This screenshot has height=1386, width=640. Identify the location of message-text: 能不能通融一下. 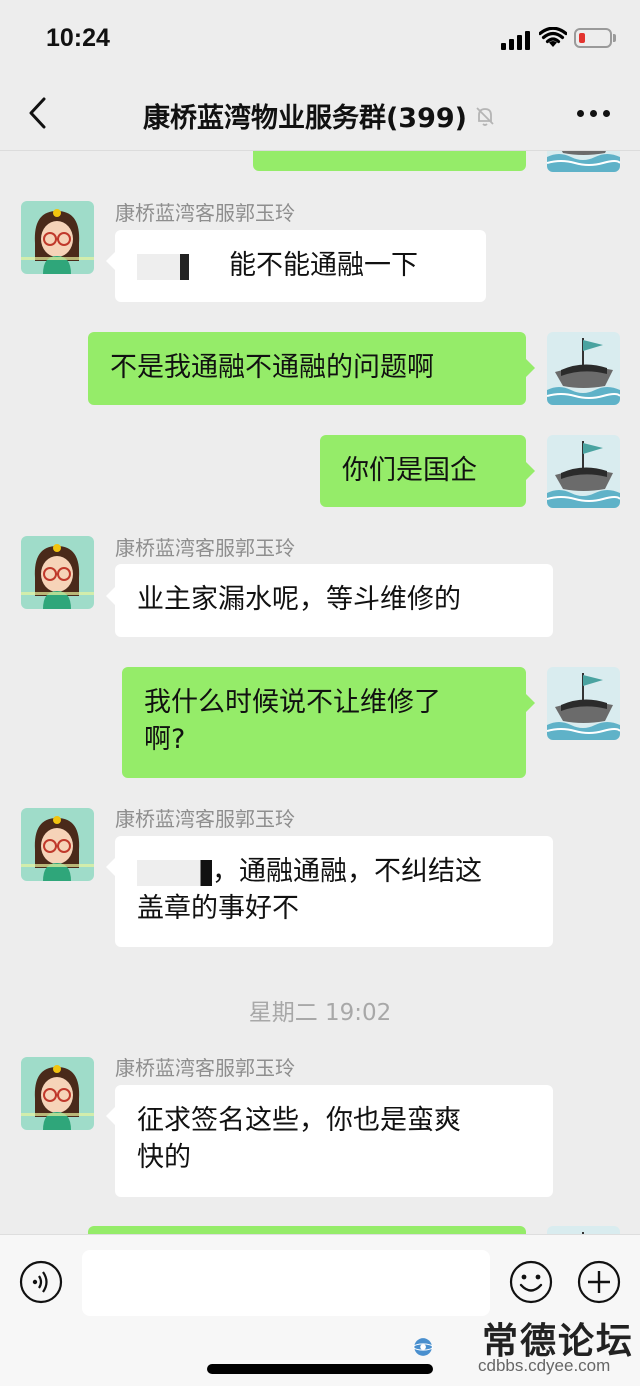
(323, 265).